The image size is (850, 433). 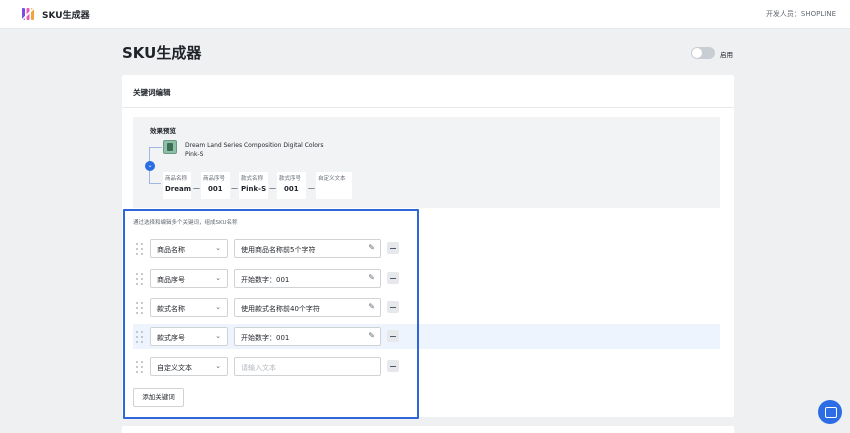 What do you see at coordinates (800, 14) in the screenshot?
I see `developer-info: 开发人员：SHOPLINE` at bounding box center [800, 14].